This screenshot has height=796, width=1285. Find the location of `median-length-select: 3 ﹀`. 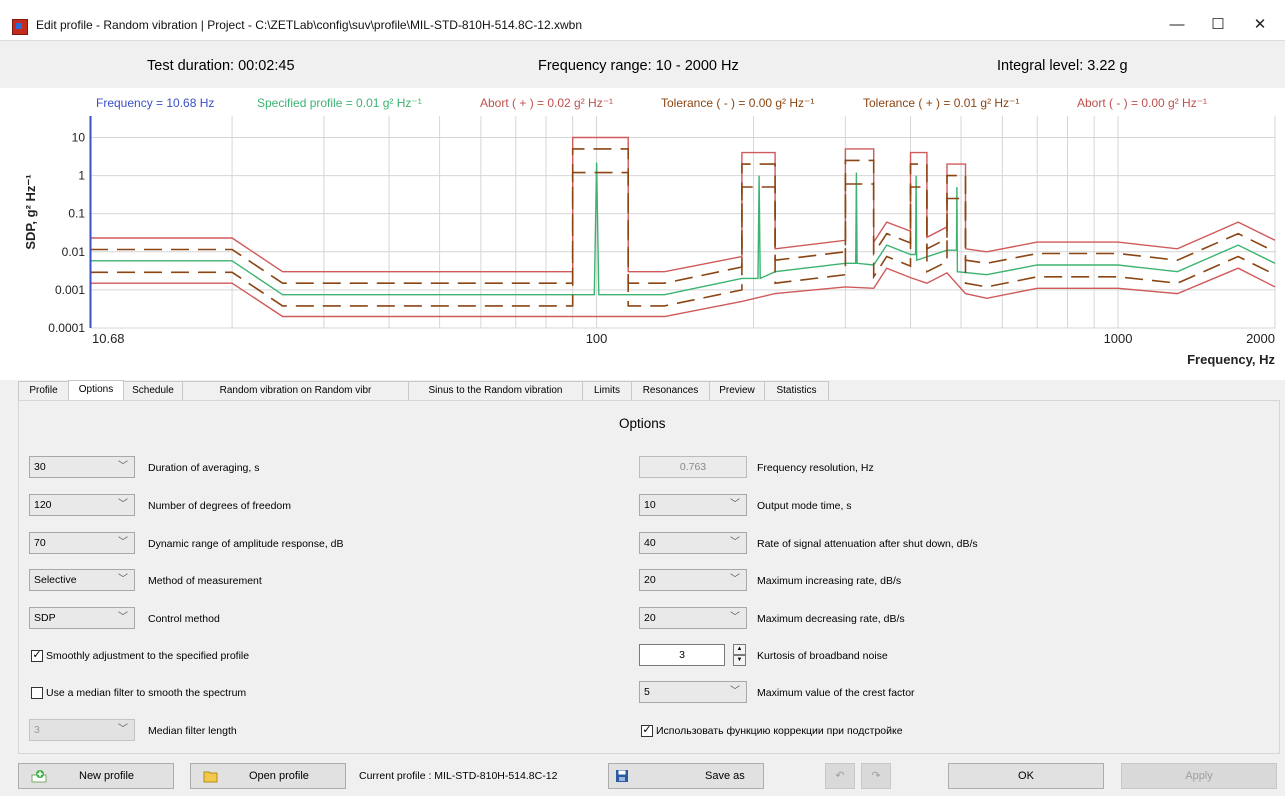

median-length-select: 3 ﹀ is located at coordinates (82, 730).